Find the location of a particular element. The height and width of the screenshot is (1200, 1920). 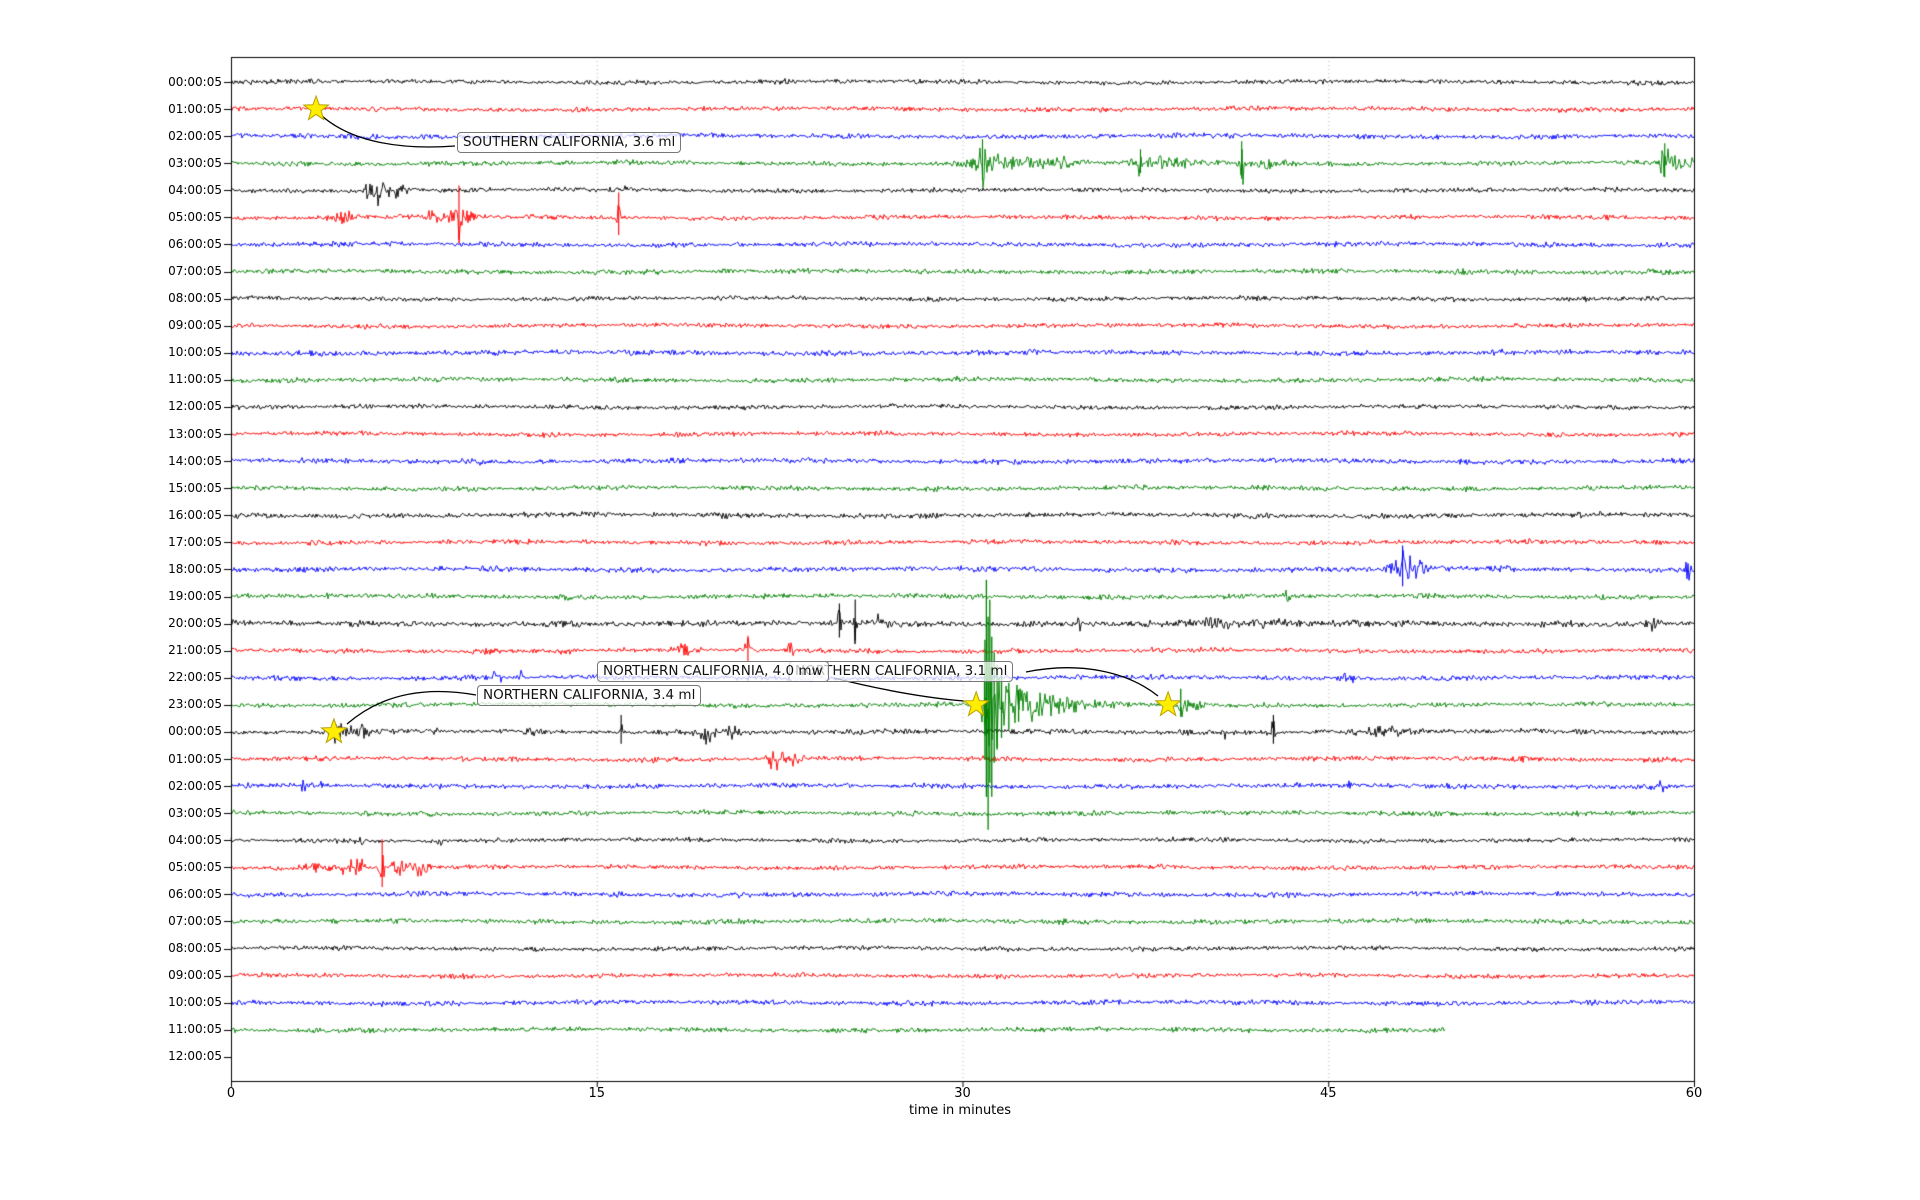

y-tick-label: 23:00:05 is located at coordinates (195, 704).